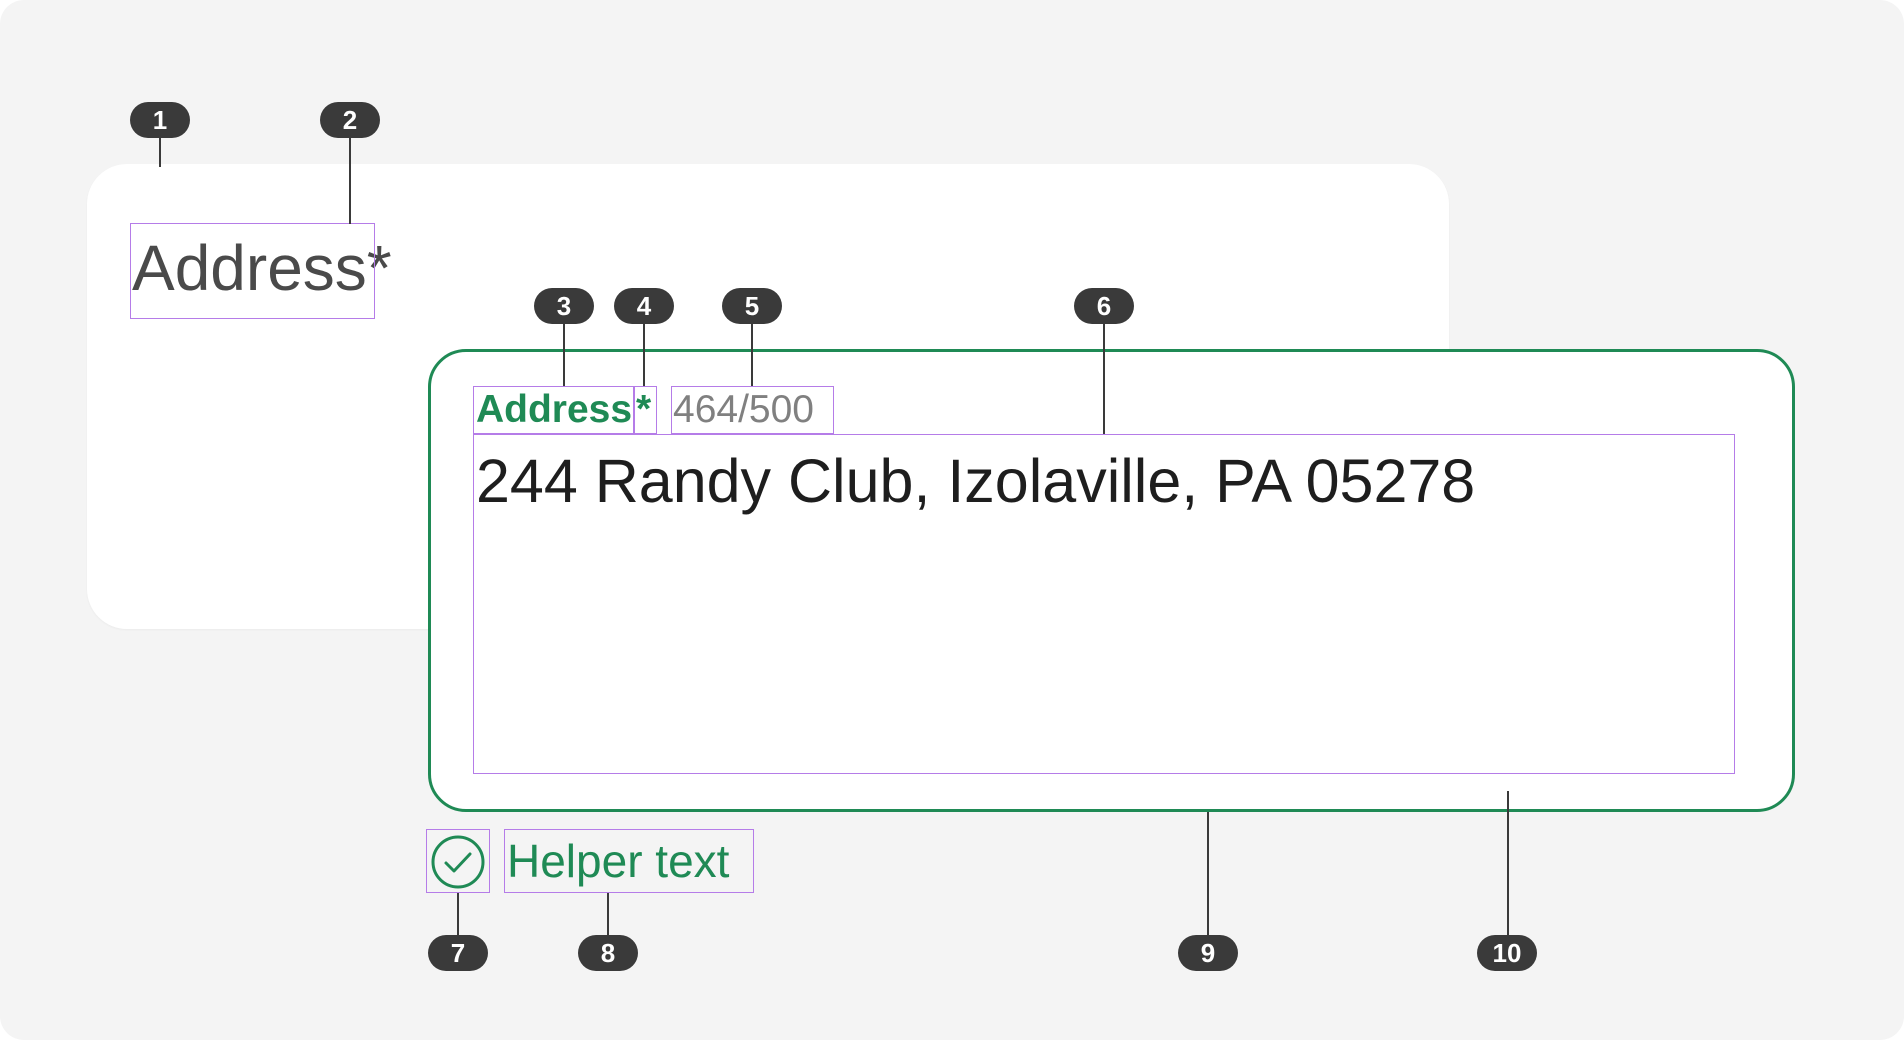 The height and width of the screenshot is (1040, 1904). What do you see at coordinates (645, 410) in the screenshot?
I see `required-outline` at bounding box center [645, 410].